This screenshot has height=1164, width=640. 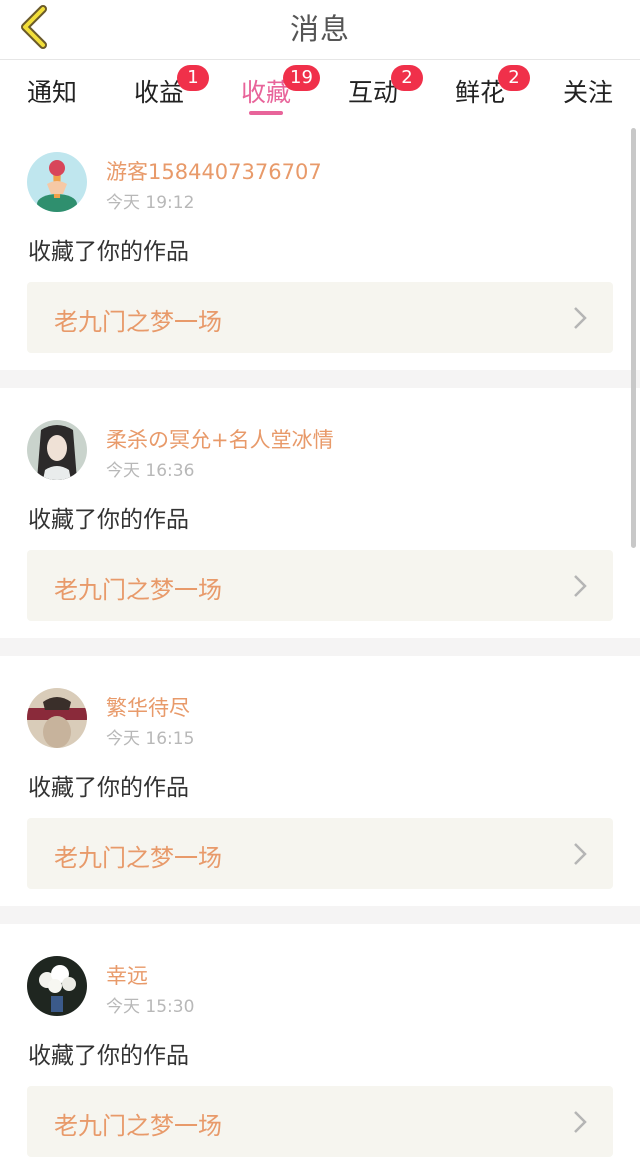 I want to click on tab-notice: 通知, so click(x=52, y=96).